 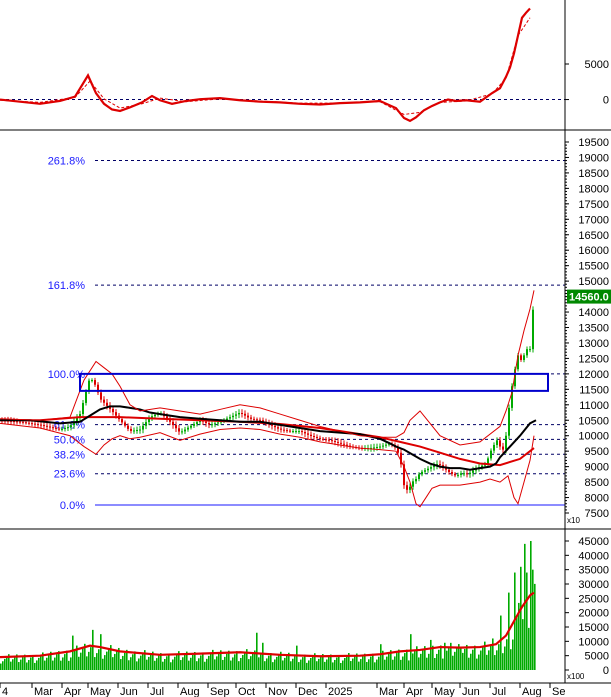 What do you see at coordinates (594, 390) in the screenshot?
I see `price-tick-label: 11500` at bounding box center [594, 390].